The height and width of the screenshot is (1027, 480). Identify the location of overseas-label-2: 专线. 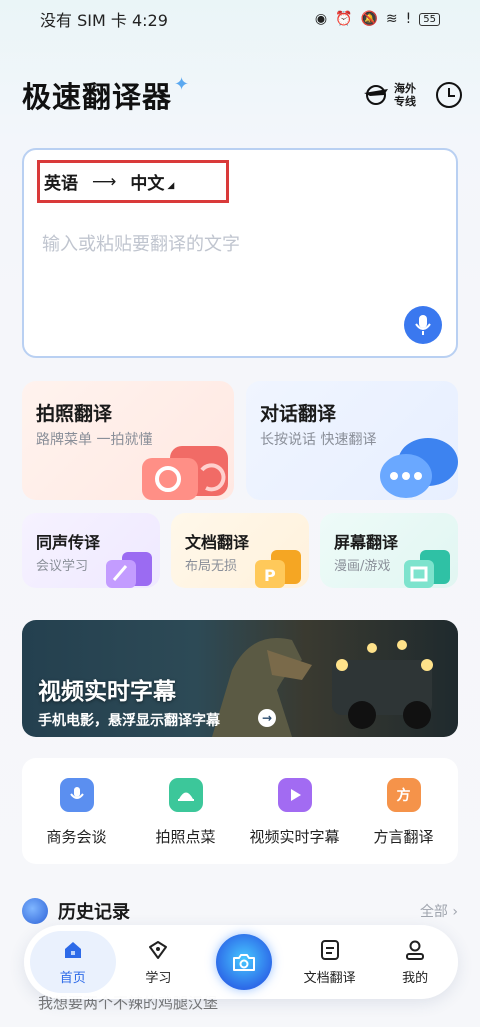
(405, 101).